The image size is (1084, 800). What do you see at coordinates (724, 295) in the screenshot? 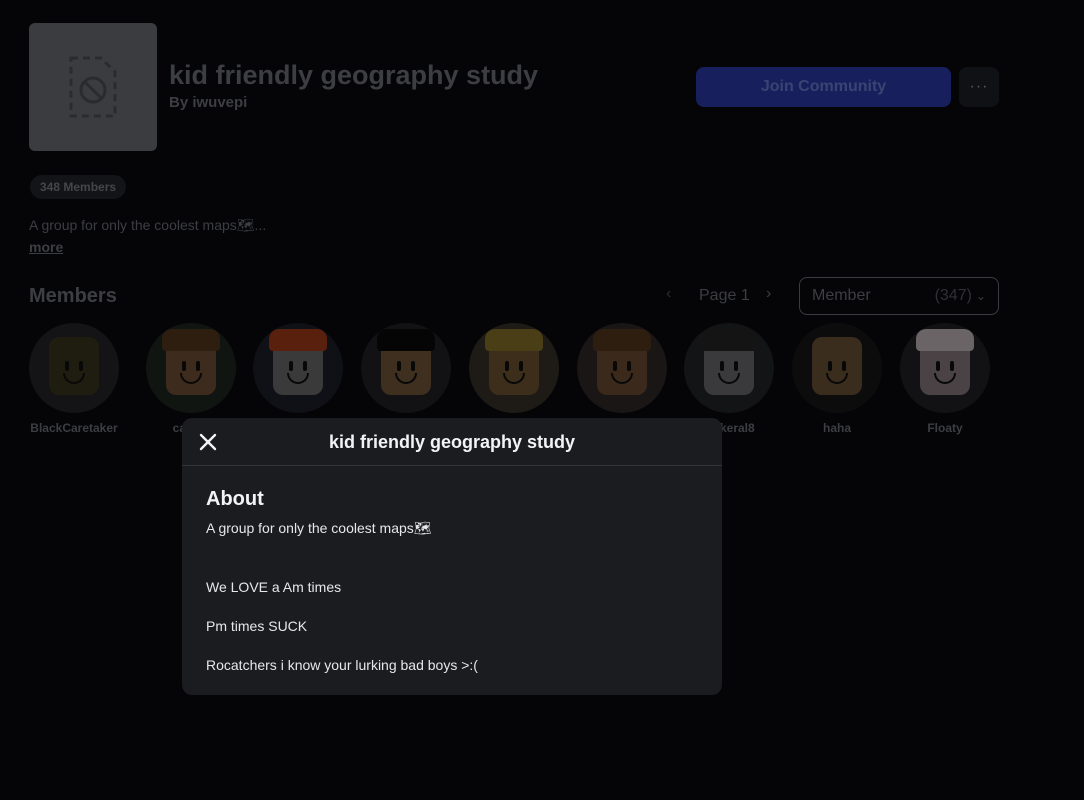
I see `page-indicator: Page 1` at bounding box center [724, 295].